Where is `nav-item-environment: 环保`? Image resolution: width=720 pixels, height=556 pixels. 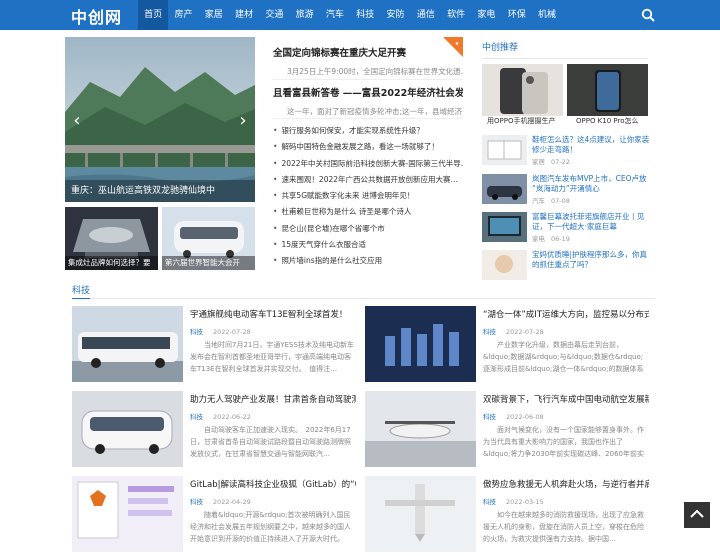 nav-item-environment: 环保 is located at coordinates (517, 15).